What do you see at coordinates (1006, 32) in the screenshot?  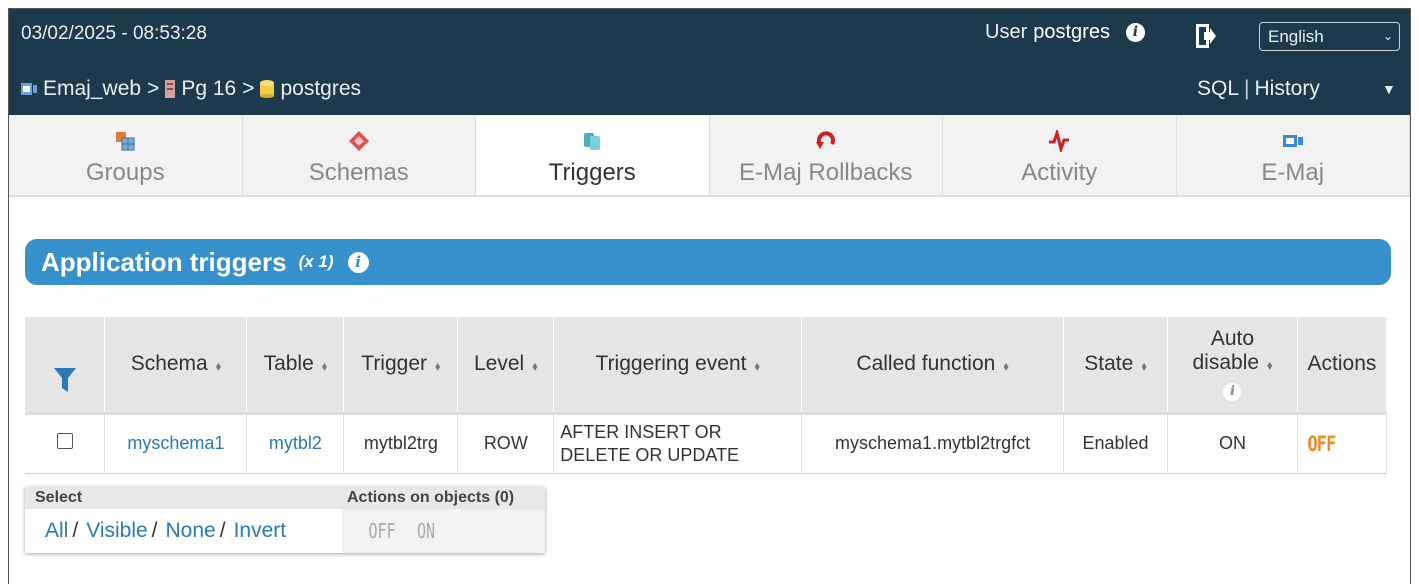 I see `user-label: User` at bounding box center [1006, 32].